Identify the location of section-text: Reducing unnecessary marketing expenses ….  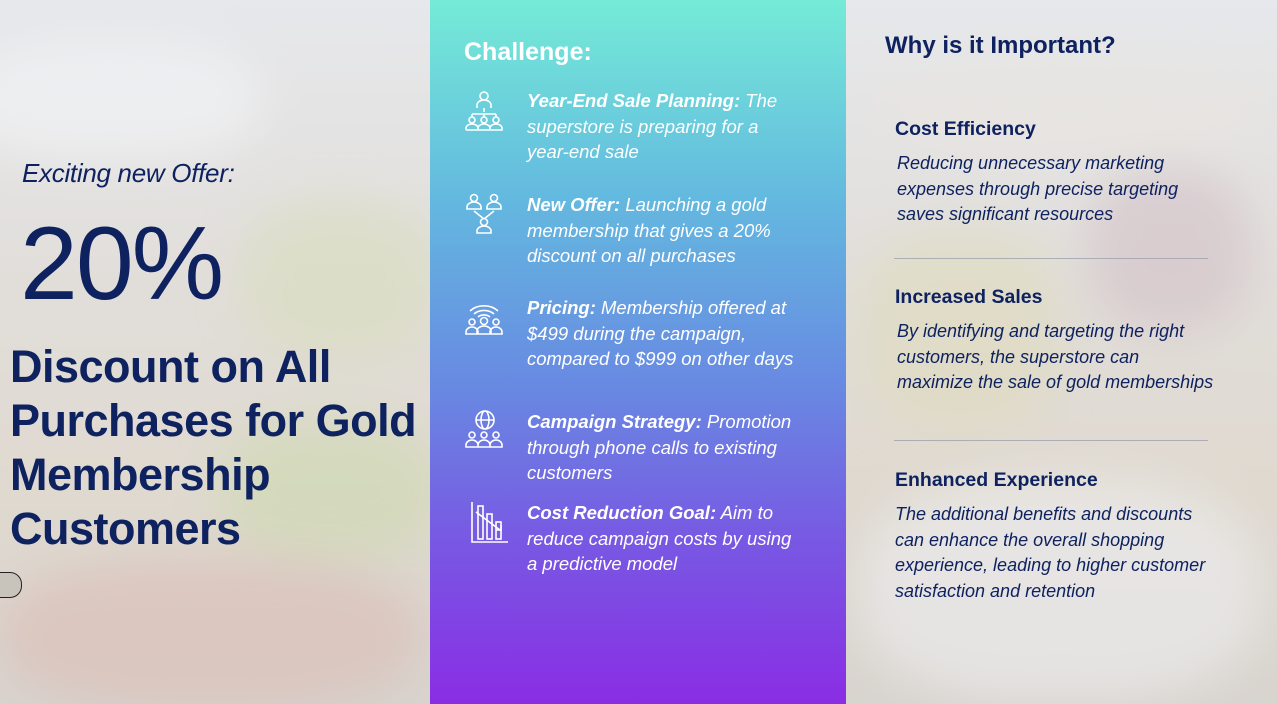
(1038, 189).